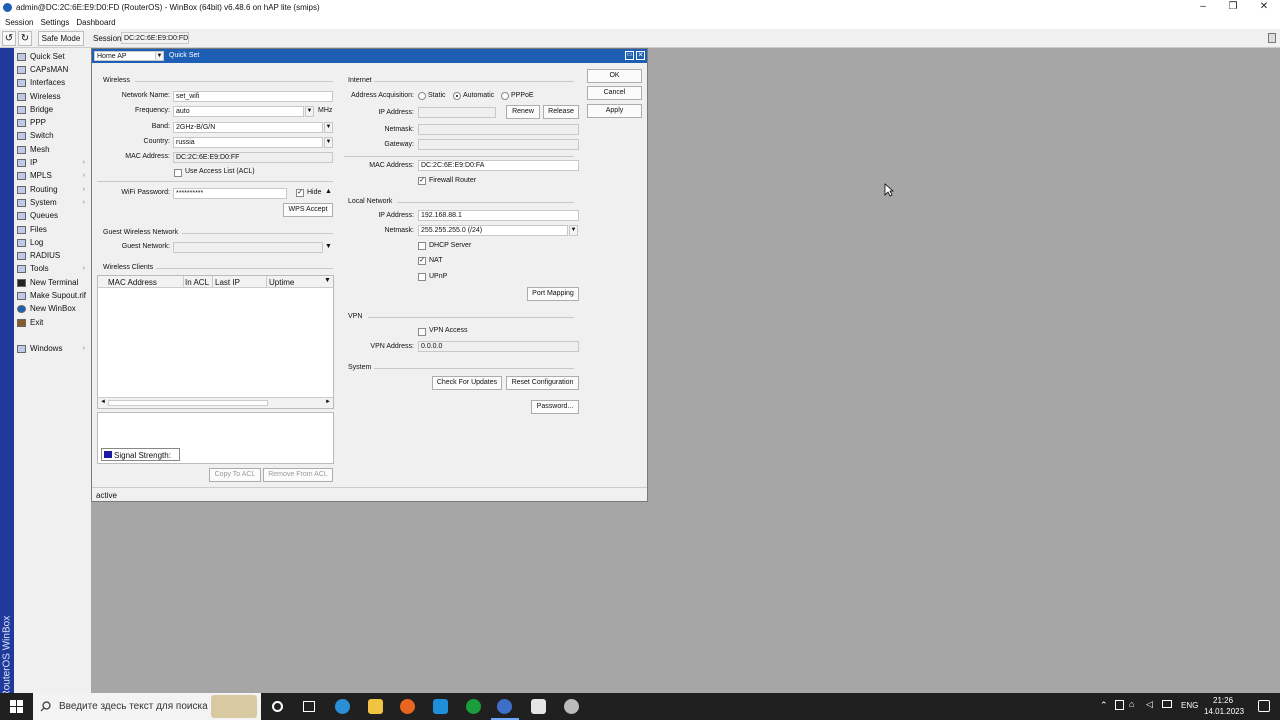 Image resolution: width=1280 pixels, height=720 pixels. What do you see at coordinates (422, 181) in the screenshot?
I see `firewall-router-checkbox: ✓` at bounding box center [422, 181].